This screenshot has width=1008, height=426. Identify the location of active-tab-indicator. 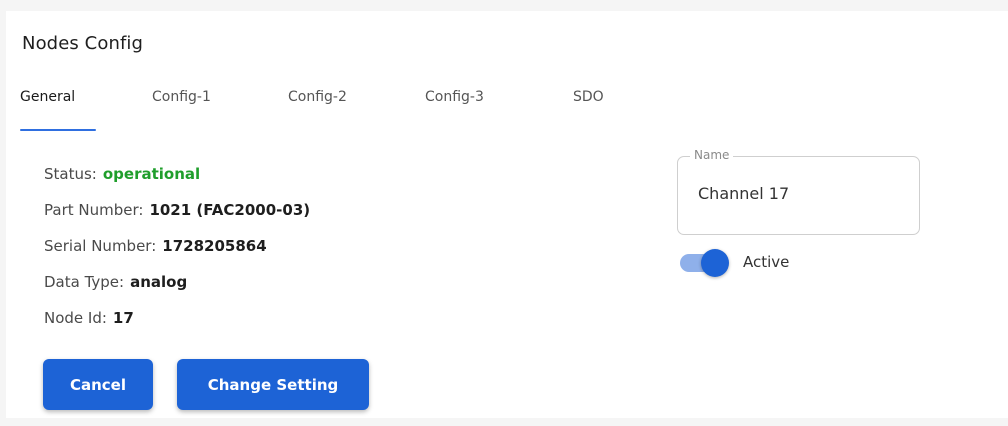
(58, 130).